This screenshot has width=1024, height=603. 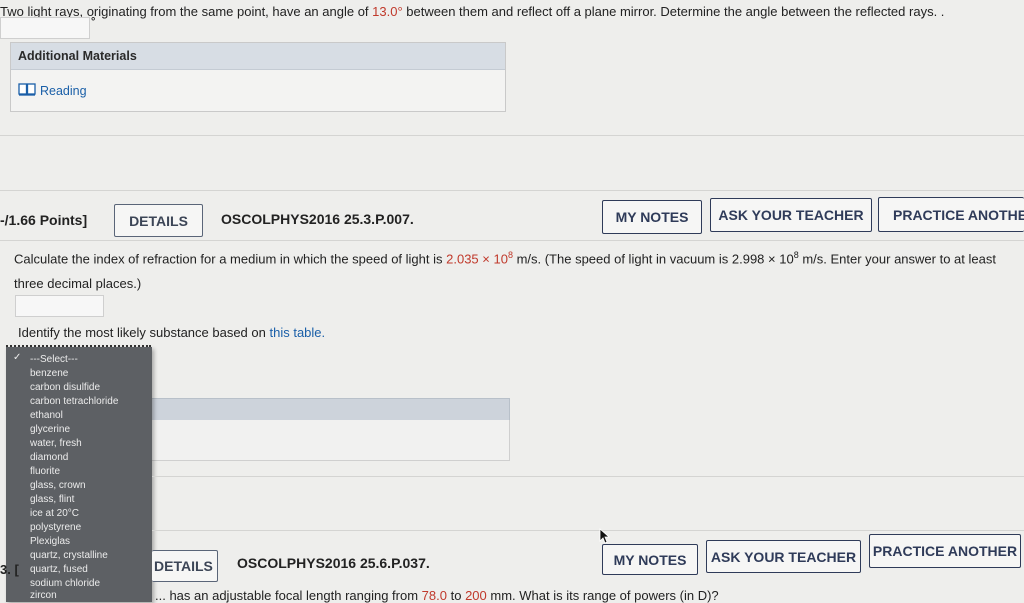 I want to click on q3-practice-another-button: PRACTICE ANOTHER, so click(x=945, y=551).